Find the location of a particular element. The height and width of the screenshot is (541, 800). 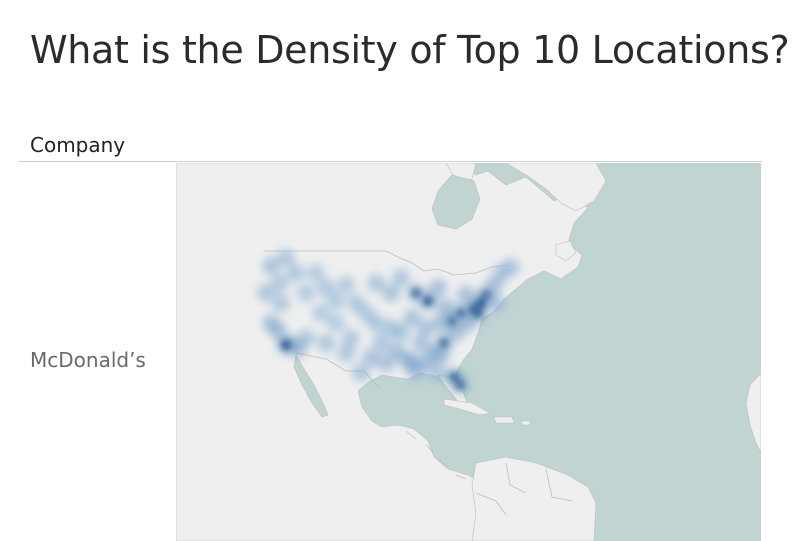

row-label-company: McDonald’s is located at coordinates (88, 360).